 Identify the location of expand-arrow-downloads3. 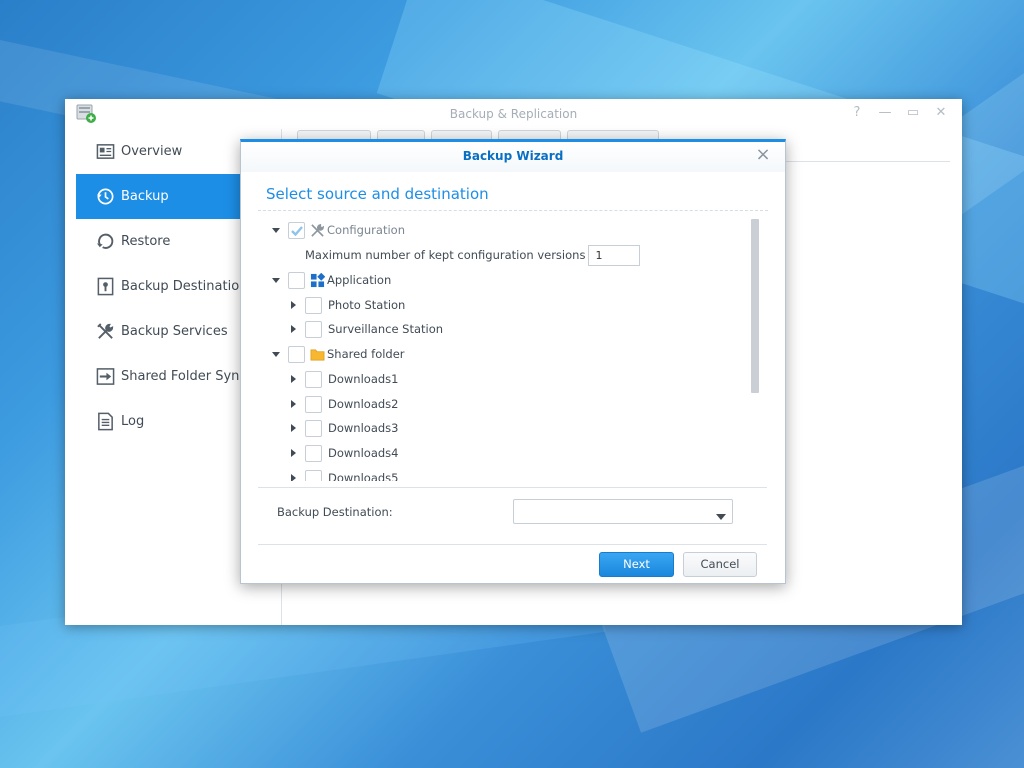
(293, 428).